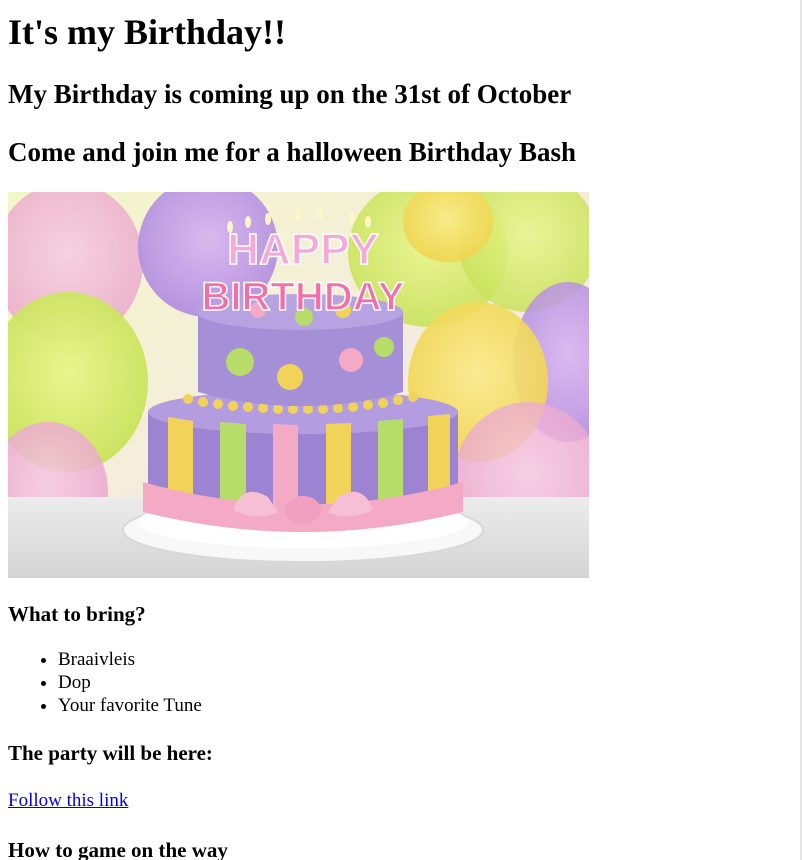 This screenshot has height=860, width=802. Describe the element at coordinates (303, 249) in the screenshot. I see `candle-text-happy: HAPPY` at that location.